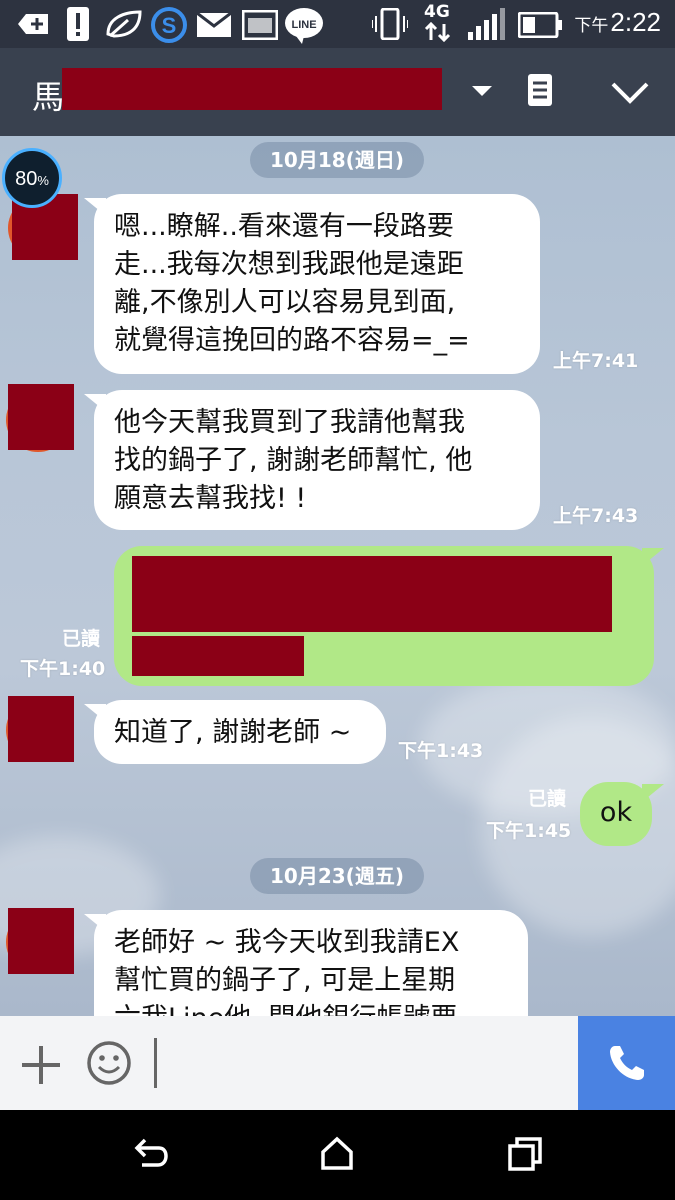  Describe the element at coordinates (529, 831) in the screenshot. I see `message-time: 下午1:45` at that location.